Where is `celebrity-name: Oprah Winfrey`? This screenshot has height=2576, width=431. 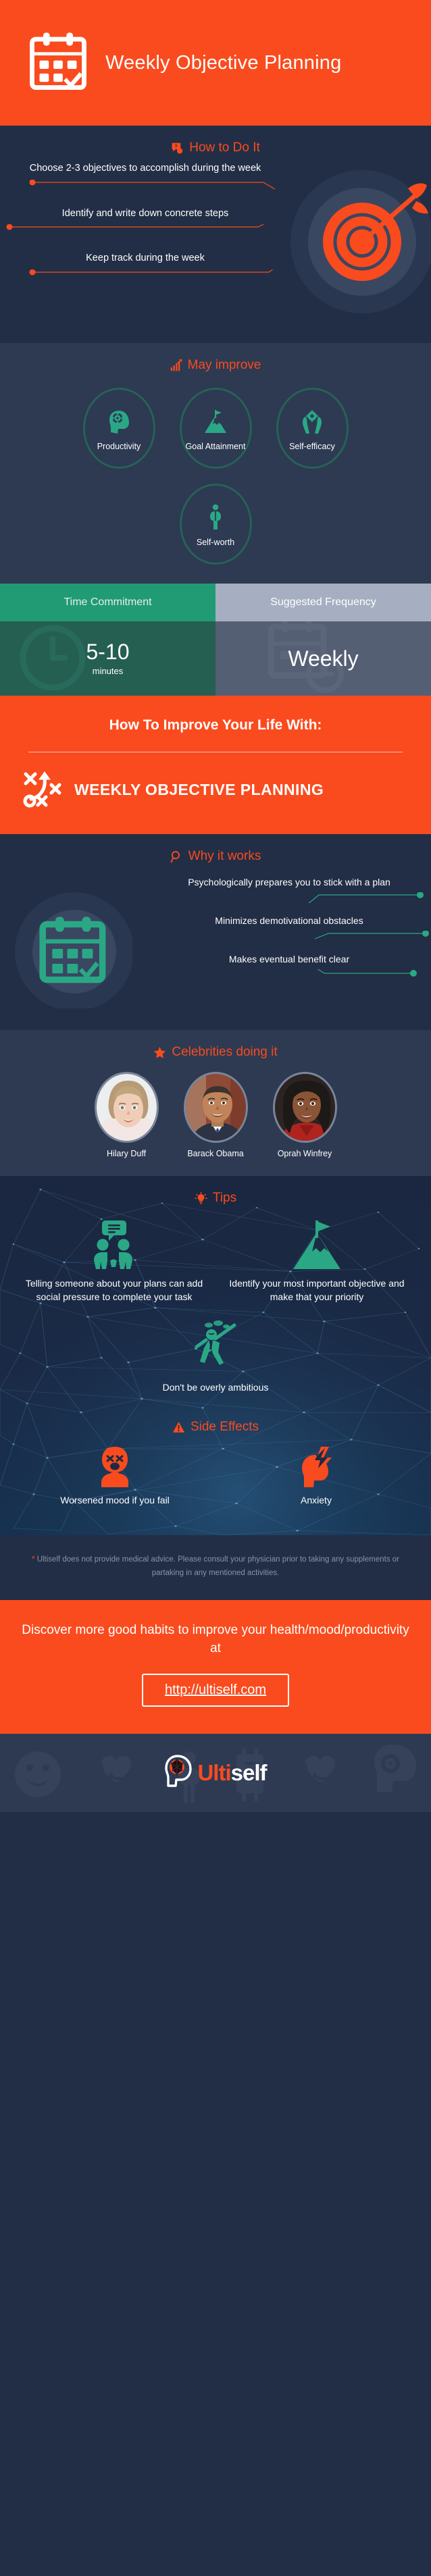 celebrity-name: Oprah Winfrey is located at coordinates (305, 1154).